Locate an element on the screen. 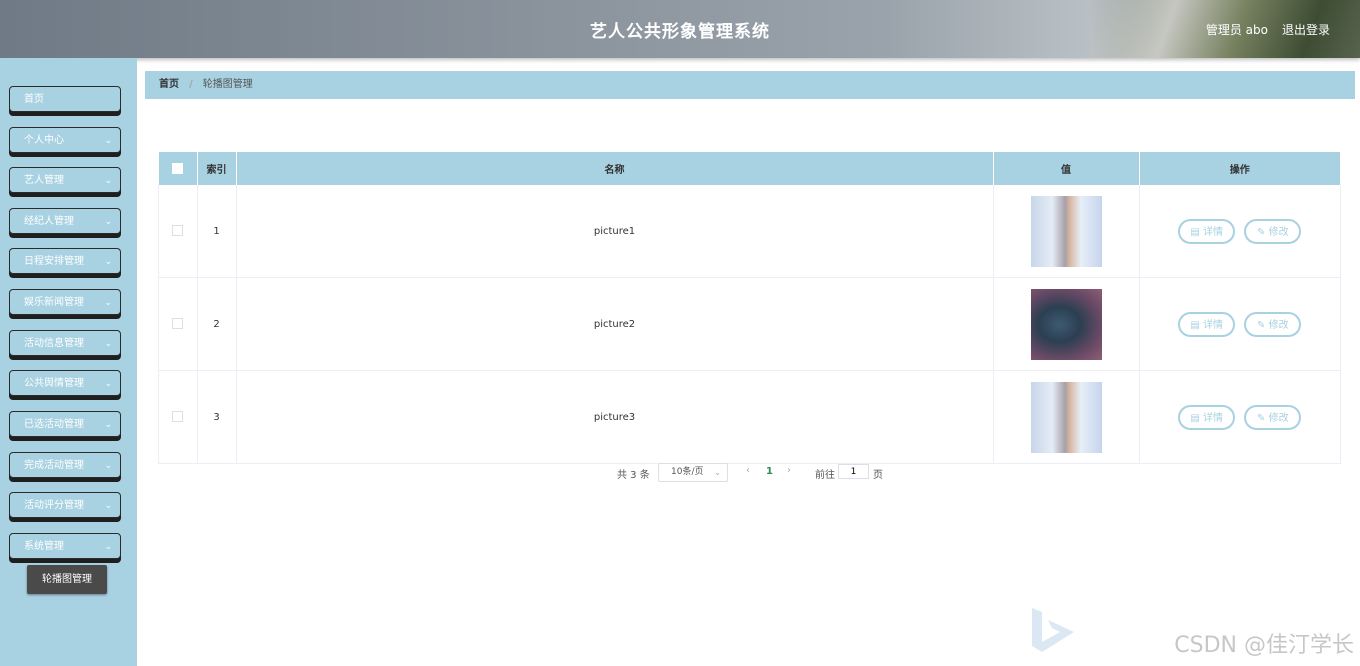 Image resolution: width=1360 pixels, height=666 pixels. goto-label: 前往 is located at coordinates (825, 475).